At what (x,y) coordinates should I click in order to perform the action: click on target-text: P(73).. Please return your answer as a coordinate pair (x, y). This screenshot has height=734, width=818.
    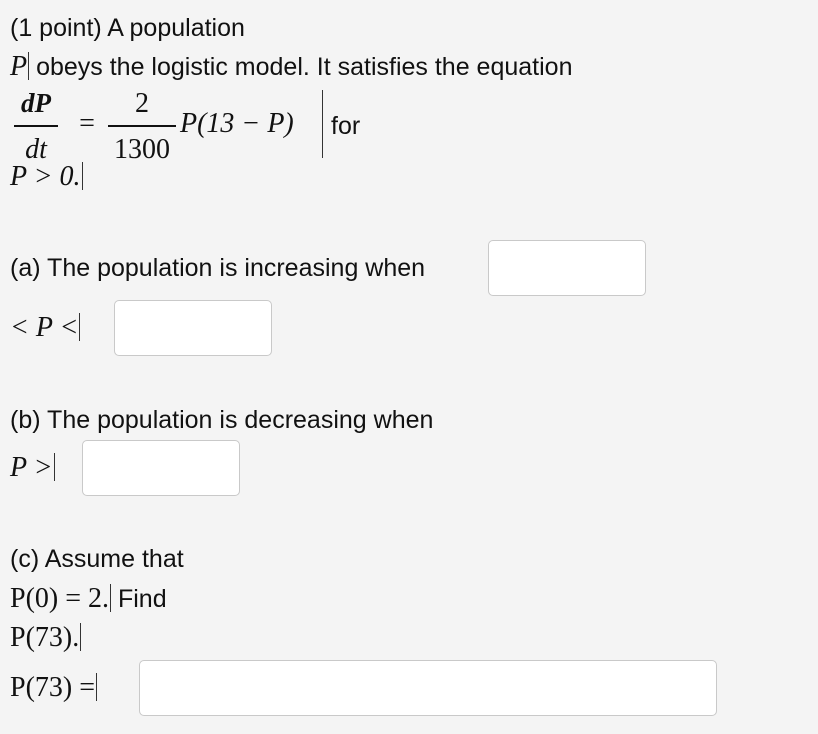
    Looking at the image, I should click on (45, 637).